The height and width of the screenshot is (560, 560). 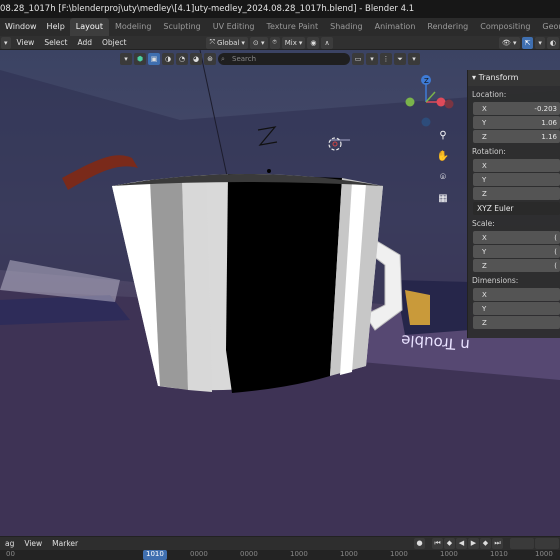 I want to click on viewport-navigation-tools: ⚲ ✋ ⌾ ▦, so click(x=443, y=168).